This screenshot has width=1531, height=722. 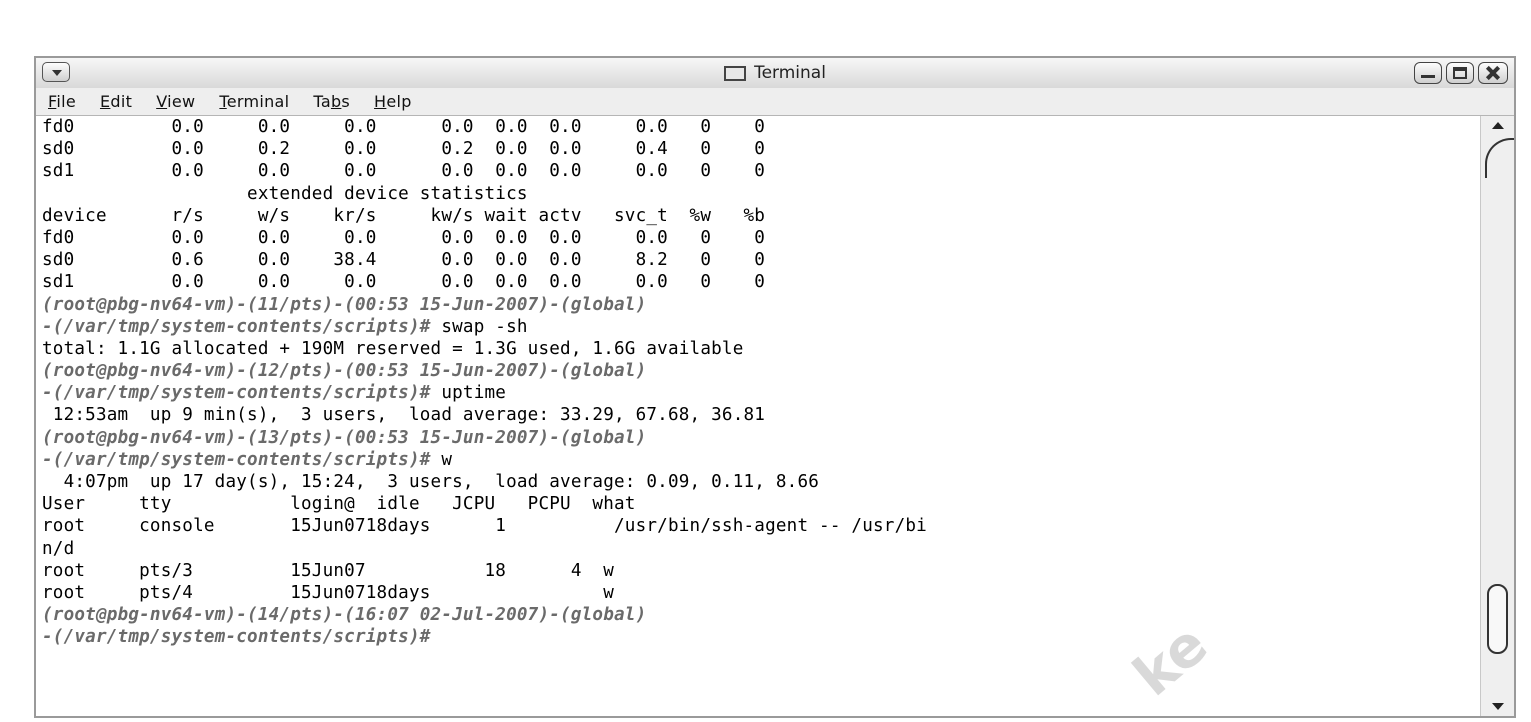 I want to click on output-line: User tty login@ idle JCPU PCPU what, so click(x=339, y=504).